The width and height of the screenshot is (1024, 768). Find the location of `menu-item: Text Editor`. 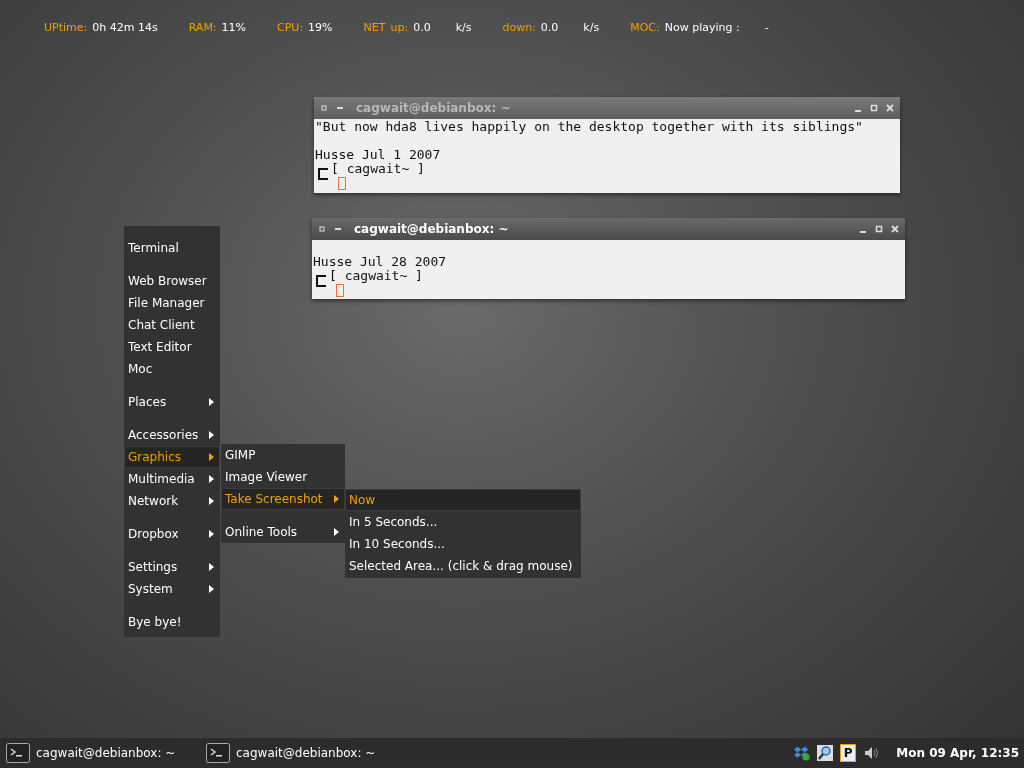

menu-item: Text Editor is located at coordinates (172, 347).